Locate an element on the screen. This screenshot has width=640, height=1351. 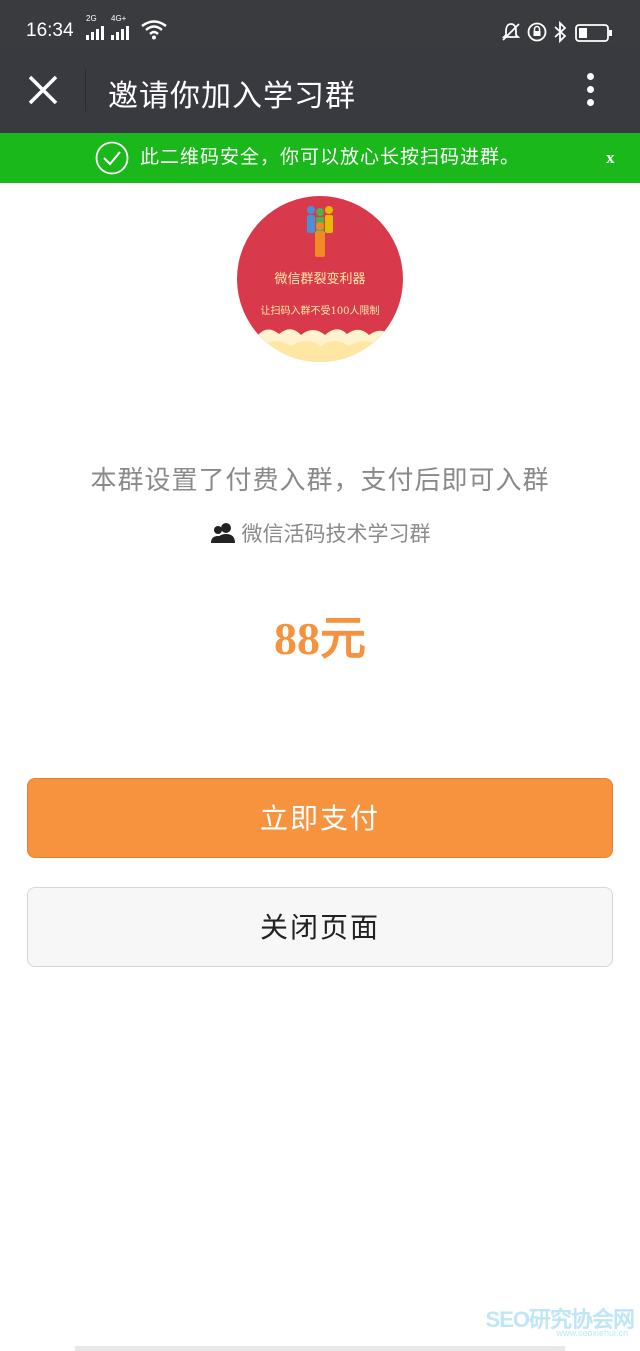
group-avatar: 微信群裂变利器 让扫码入群不受100人限制 is located at coordinates (320, 279).